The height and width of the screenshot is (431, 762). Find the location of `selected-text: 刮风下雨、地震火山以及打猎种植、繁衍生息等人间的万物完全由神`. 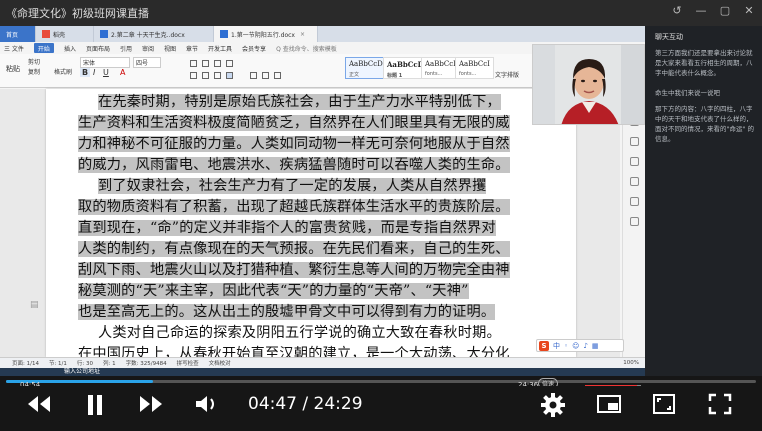

selected-text: 刮风下雨、地震火山以及打猎种植、繁衍生息等人间的万物完全由神 is located at coordinates (294, 270).